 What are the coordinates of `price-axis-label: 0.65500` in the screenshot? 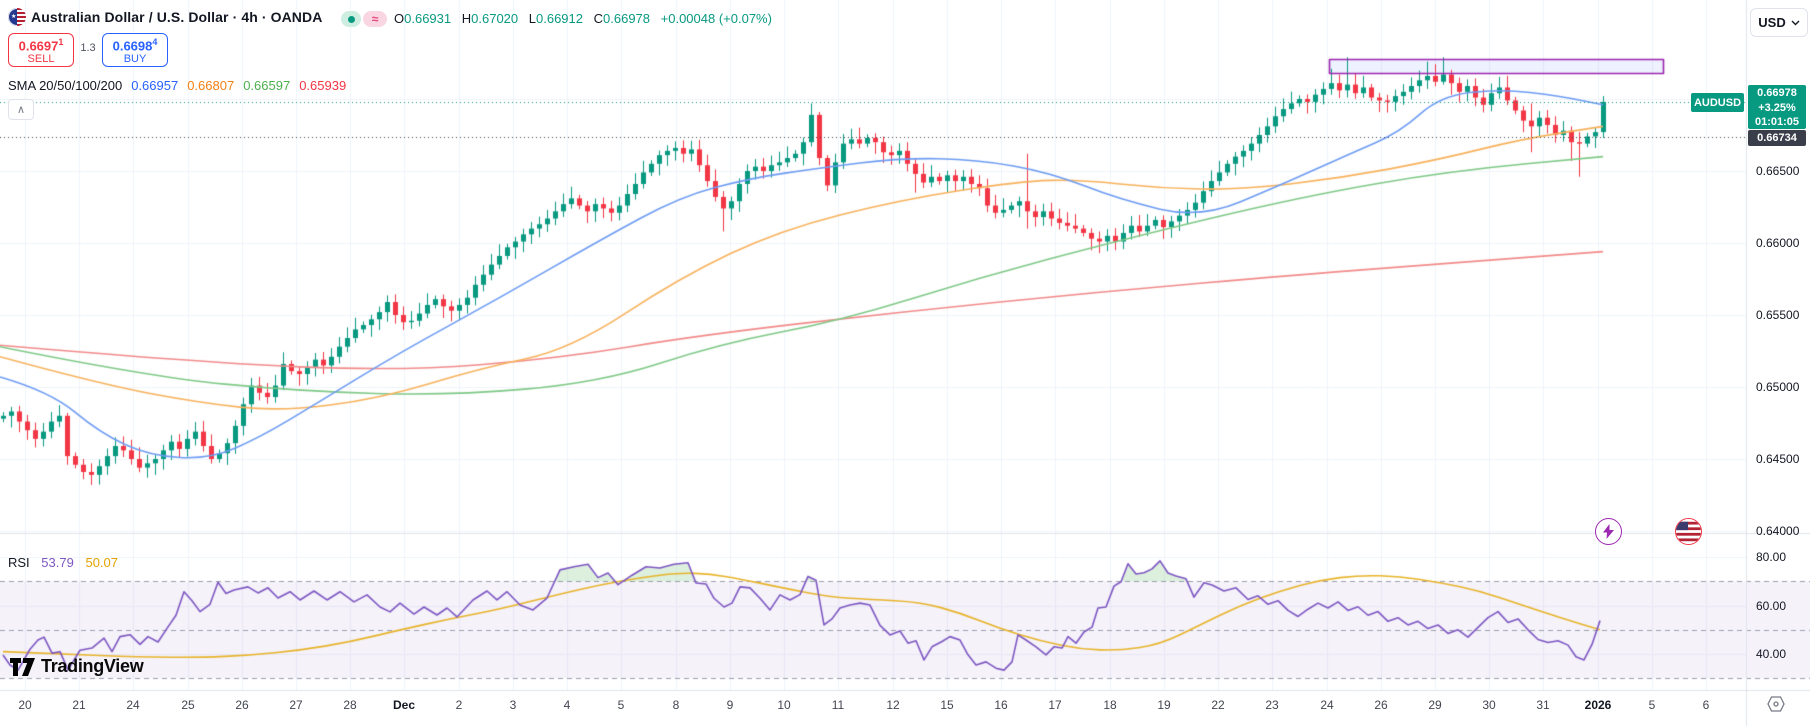 It's located at (1778, 315).